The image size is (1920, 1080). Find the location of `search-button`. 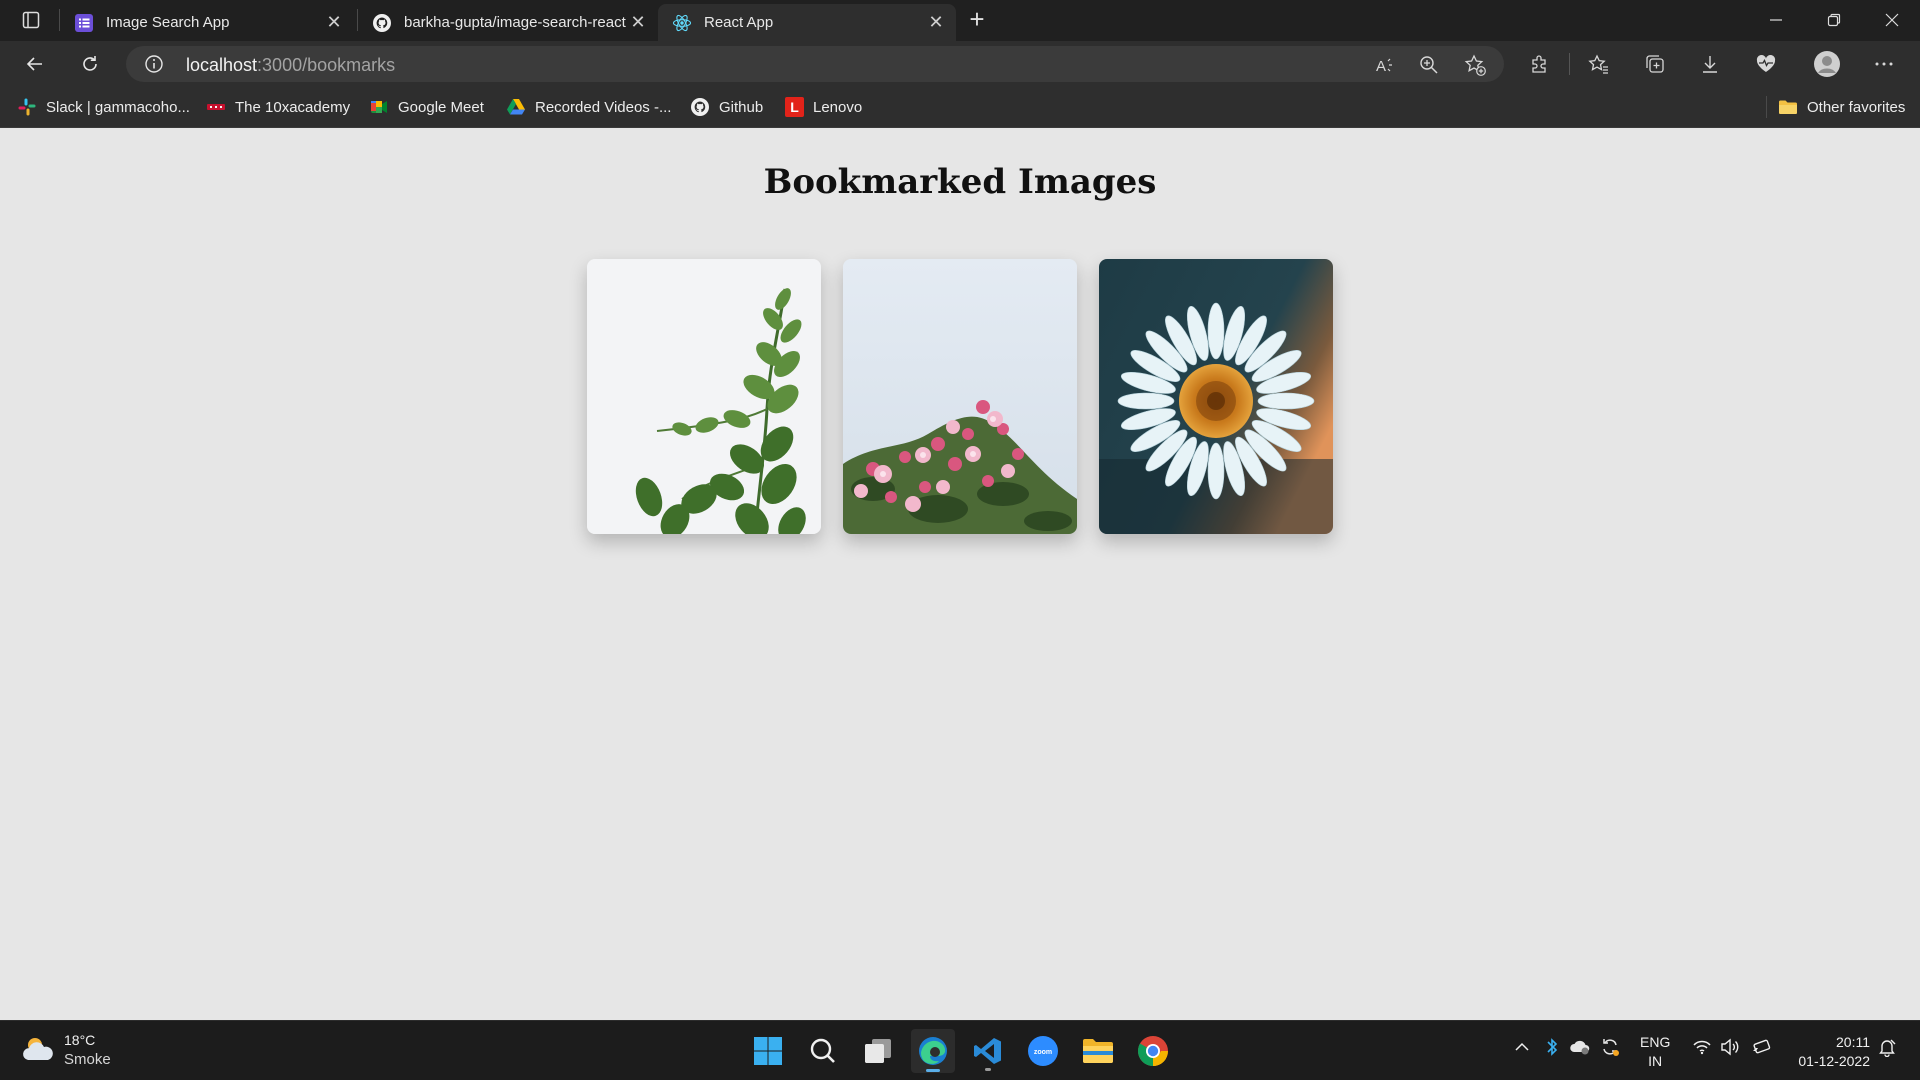

search-button is located at coordinates (823, 1051).